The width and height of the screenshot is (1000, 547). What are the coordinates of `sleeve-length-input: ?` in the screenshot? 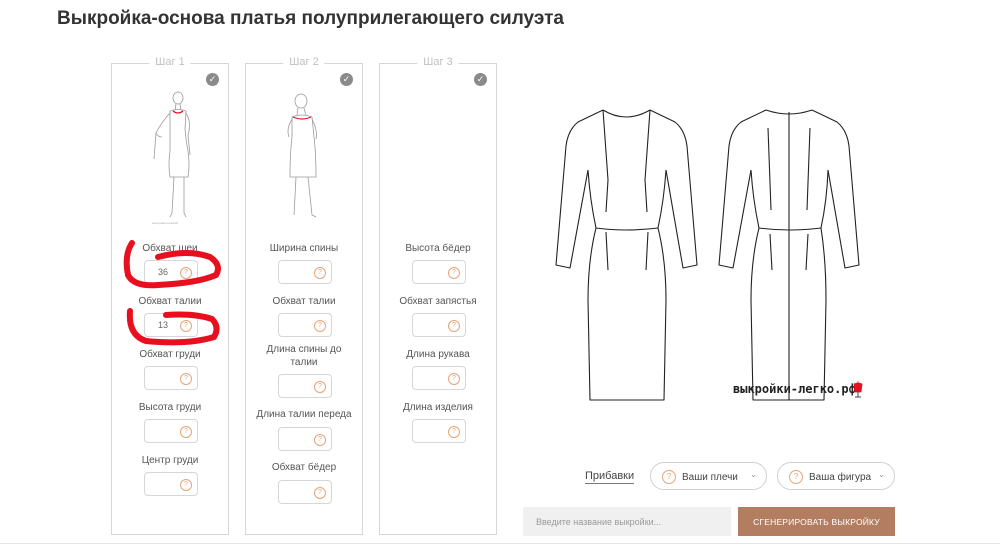 It's located at (439, 378).